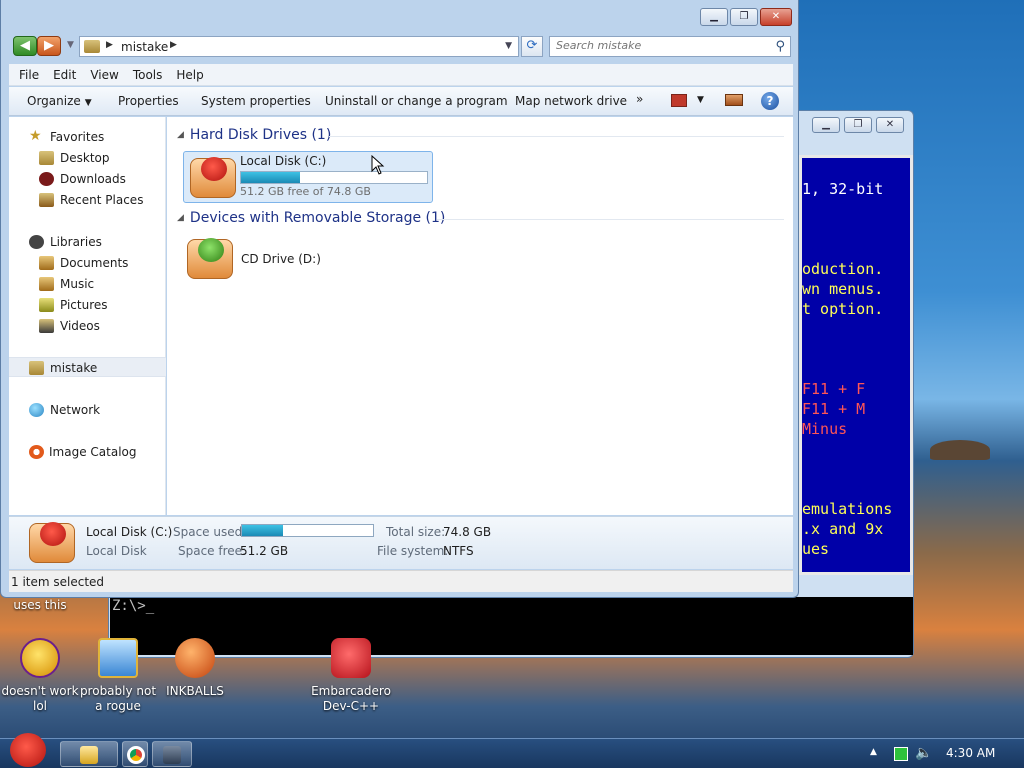  I want to click on file-system-value: NTFS, so click(458, 551).